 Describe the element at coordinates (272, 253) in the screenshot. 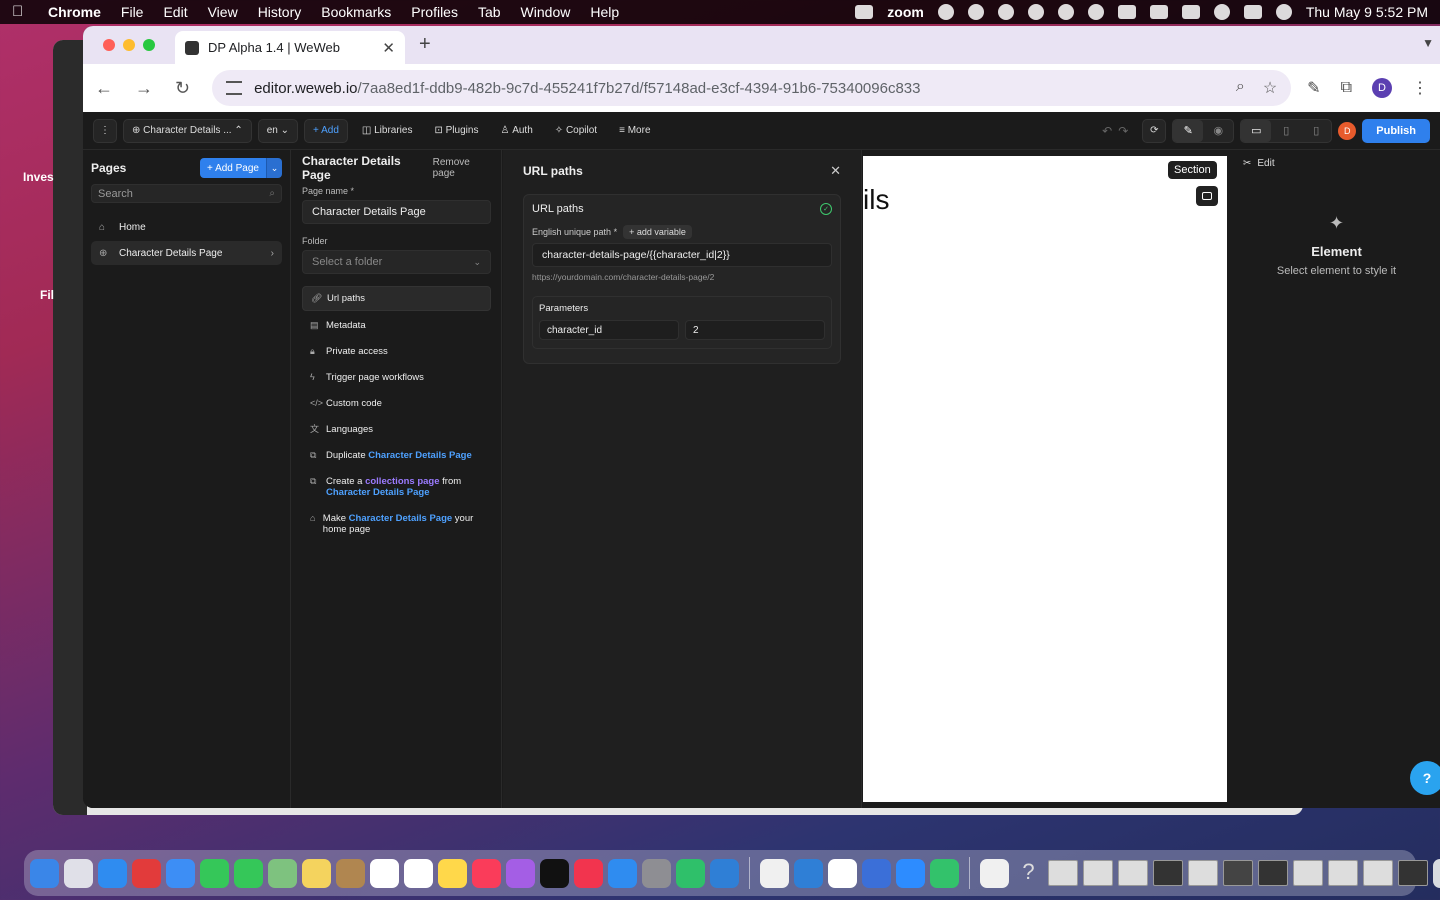

I see `chevron-right-icon: ›` at that location.